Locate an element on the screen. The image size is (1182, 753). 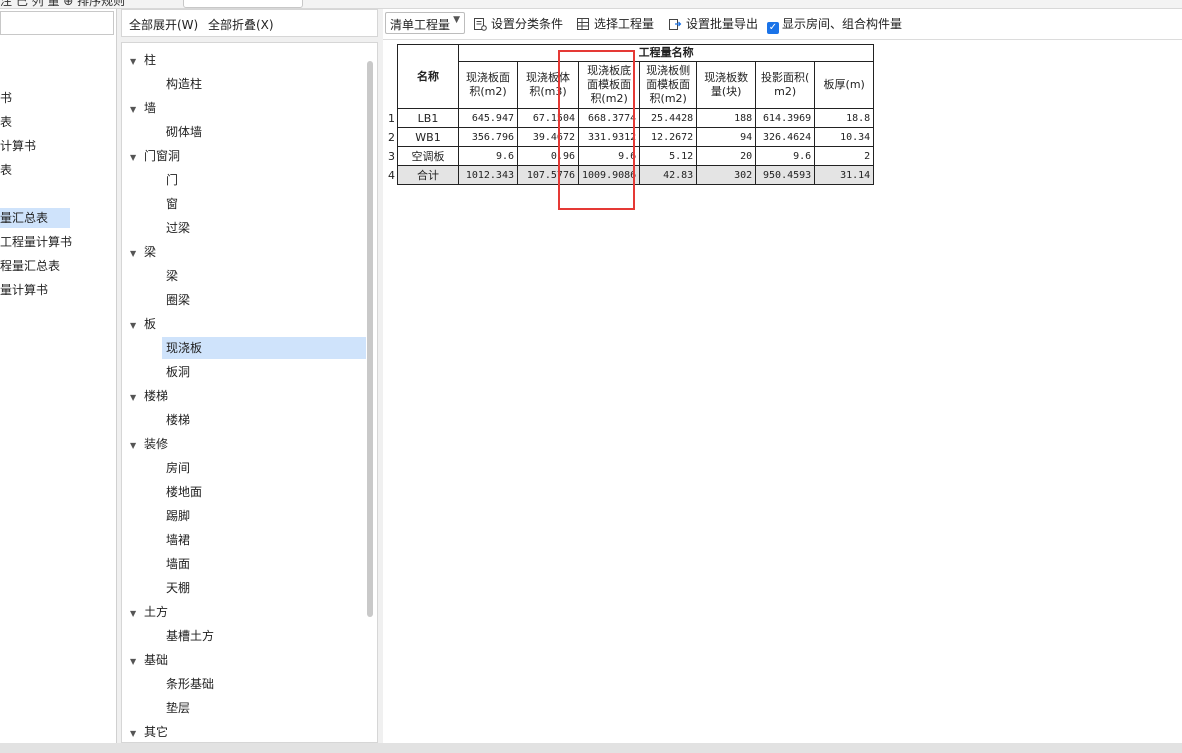
value-cell: 614.3969 is located at coordinates (785, 118).